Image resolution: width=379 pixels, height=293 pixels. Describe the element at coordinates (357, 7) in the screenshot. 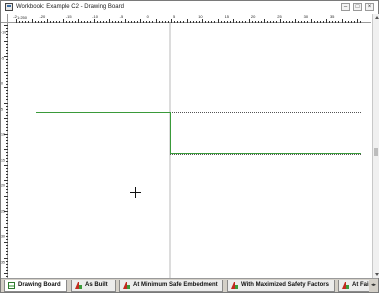

I see `maximize-button: □` at that location.